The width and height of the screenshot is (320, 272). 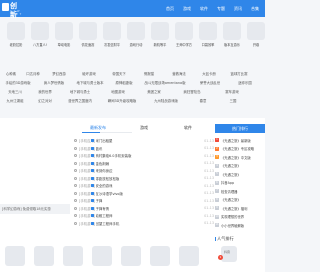 I want to click on tag-link: 口达月种, so click(x=33, y=74).